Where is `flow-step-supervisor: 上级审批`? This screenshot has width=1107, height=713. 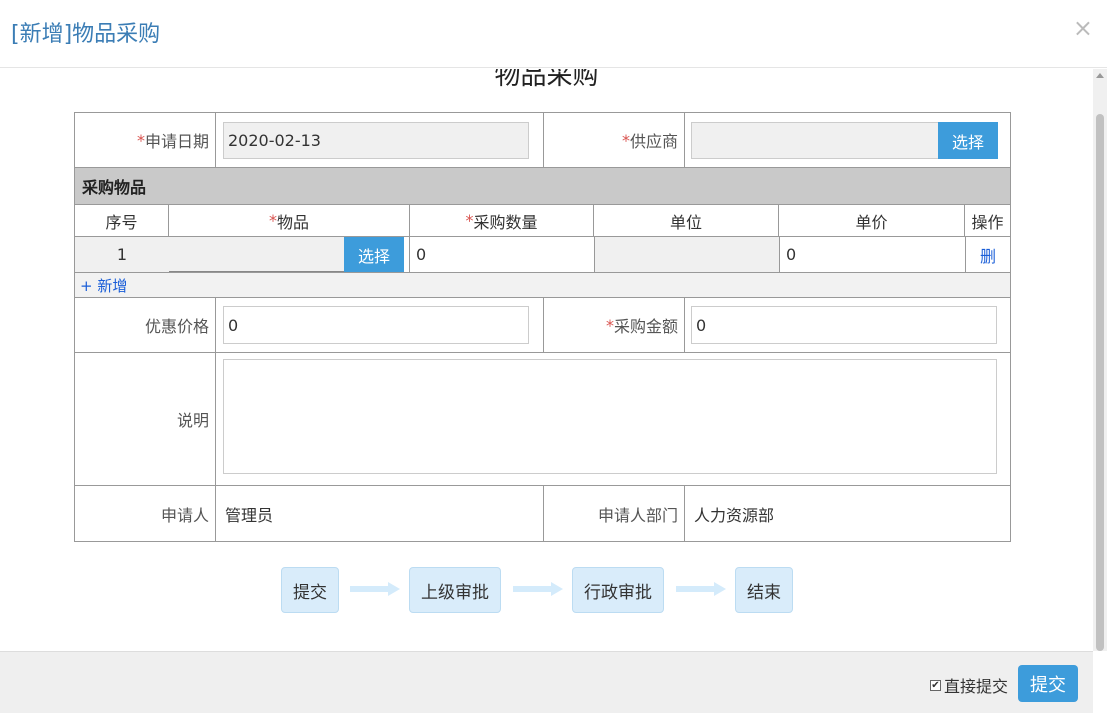
flow-step-supervisor: 上级审批 is located at coordinates (455, 590).